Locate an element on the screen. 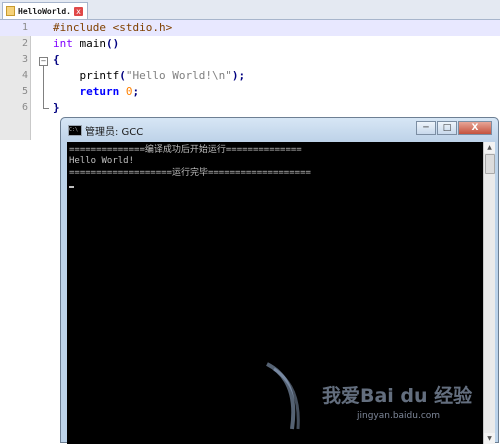  console-line: Hello World! is located at coordinates (102, 161).